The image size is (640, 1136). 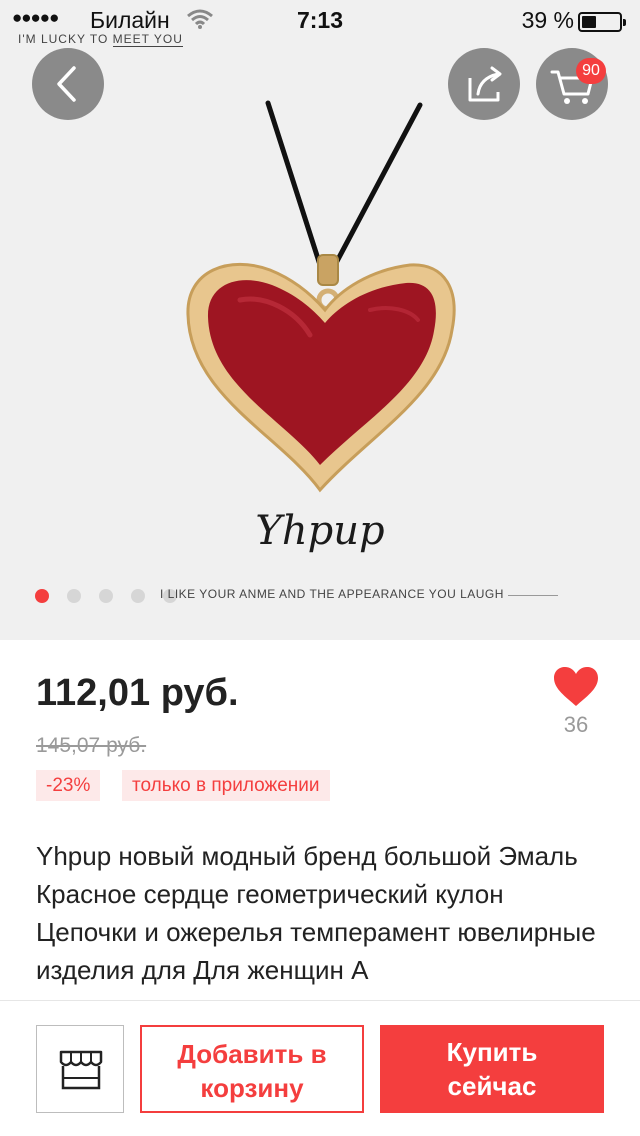 I want to click on bottom-action-bar: Добавить в корзину Купить сейчас, so click(x=320, y=1068).